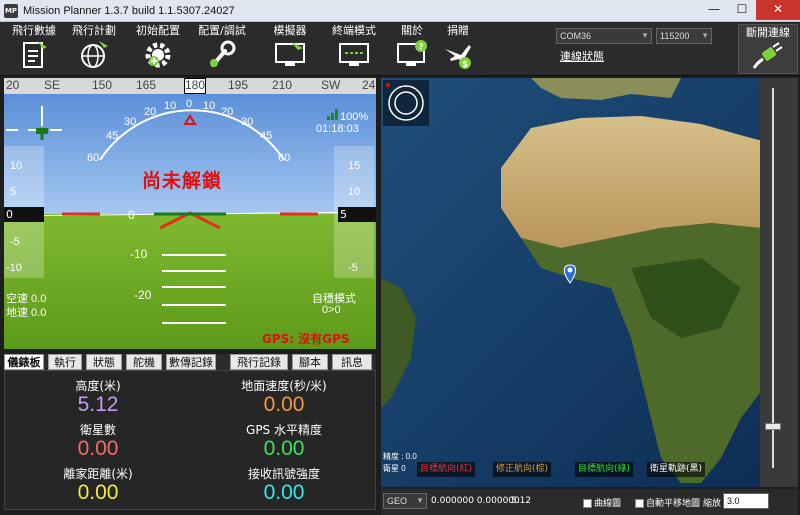 The image size is (800, 515). What do you see at coordinates (521, 501) in the screenshot?
I see `map-altitude: 5.12` at bounding box center [521, 501].